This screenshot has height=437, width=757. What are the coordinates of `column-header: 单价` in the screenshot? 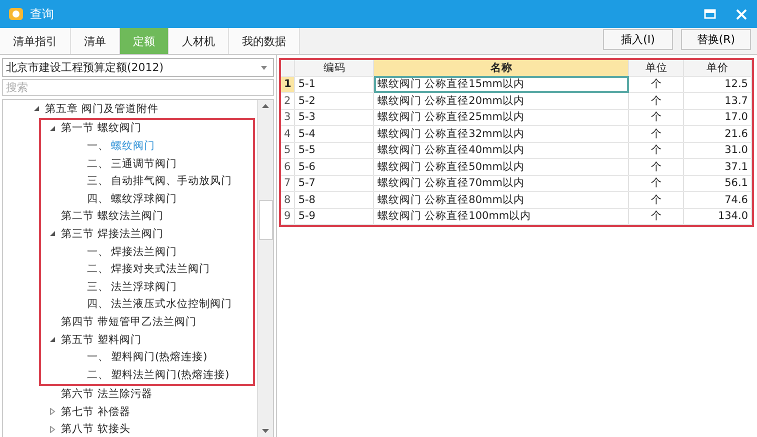 It's located at (718, 68).